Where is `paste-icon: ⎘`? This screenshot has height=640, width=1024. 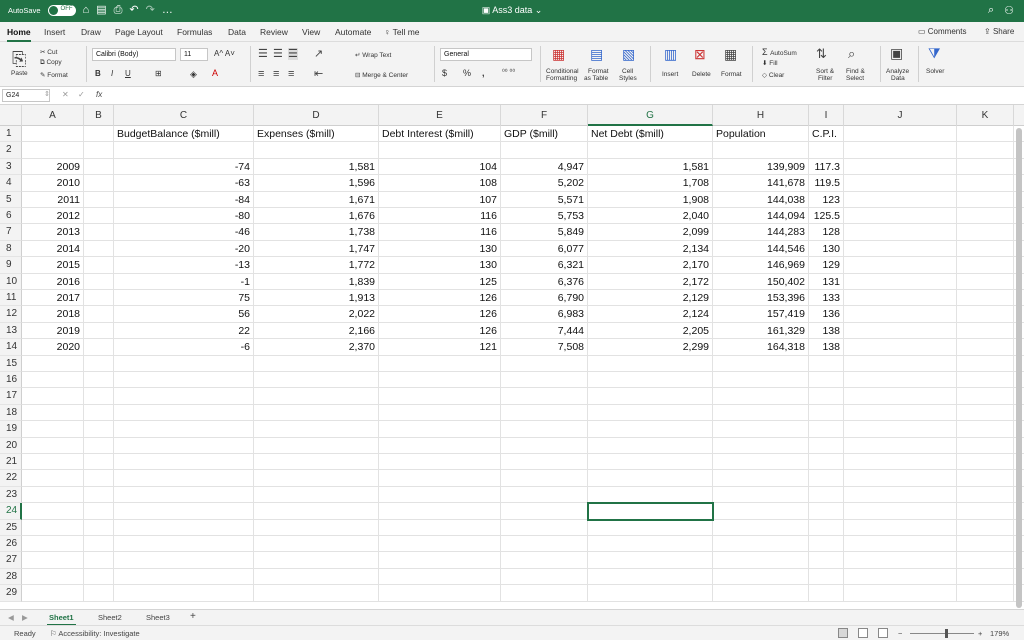 paste-icon: ⎘ is located at coordinates (19, 59).